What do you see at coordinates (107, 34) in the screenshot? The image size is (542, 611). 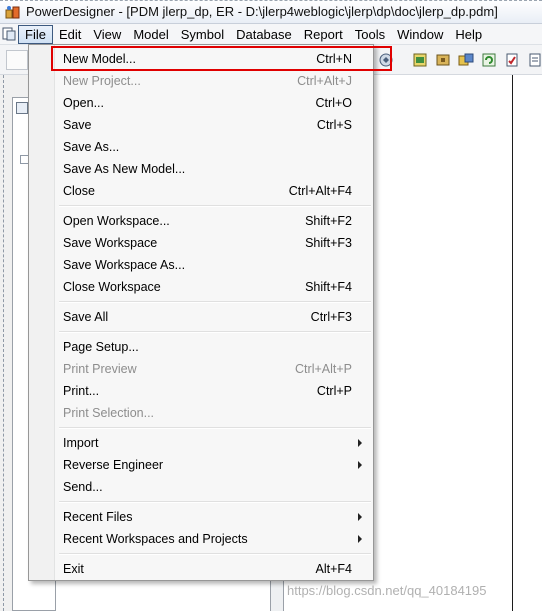 I see `menu-view: View` at bounding box center [107, 34].